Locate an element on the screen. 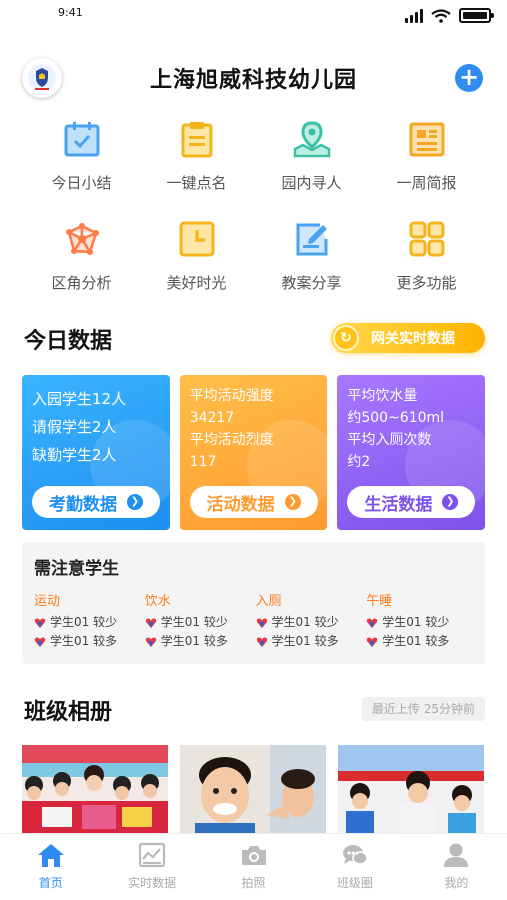 This screenshot has height=900, width=507. calendar-check-icon is located at coordinates (82, 139).